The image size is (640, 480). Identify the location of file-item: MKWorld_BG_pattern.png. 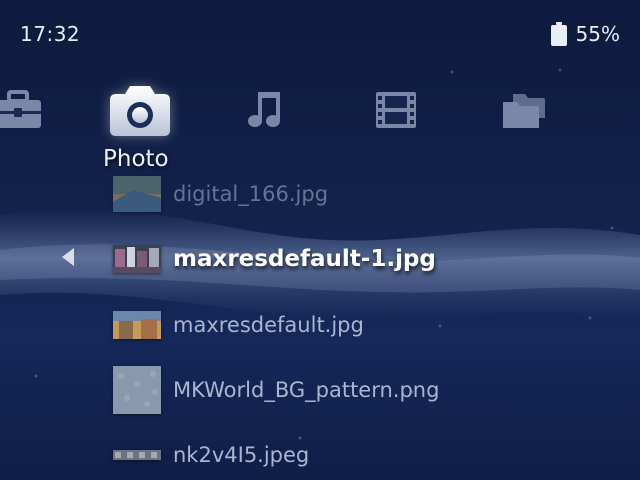
(276, 390).